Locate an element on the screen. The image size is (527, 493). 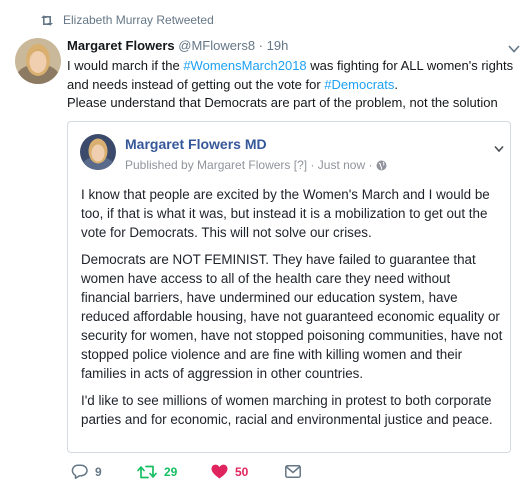
card-time: · Just now · is located at coordinates (341, 165).